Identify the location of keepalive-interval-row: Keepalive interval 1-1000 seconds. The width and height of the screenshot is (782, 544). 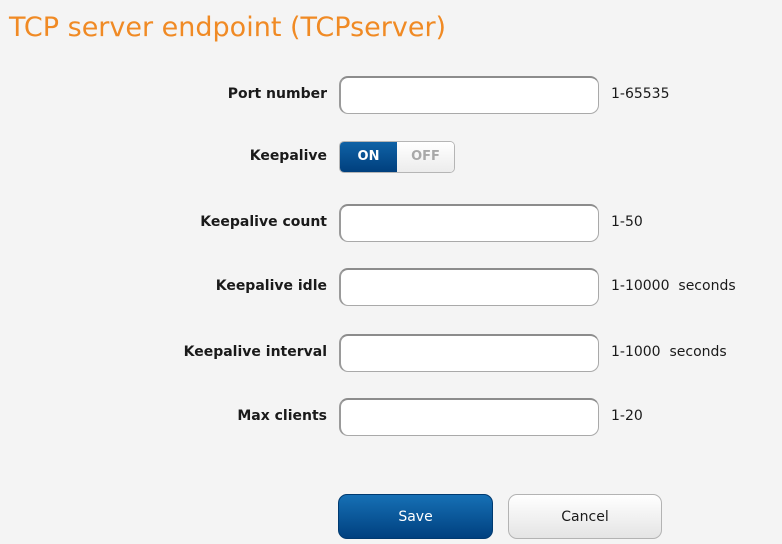
(391, 353).